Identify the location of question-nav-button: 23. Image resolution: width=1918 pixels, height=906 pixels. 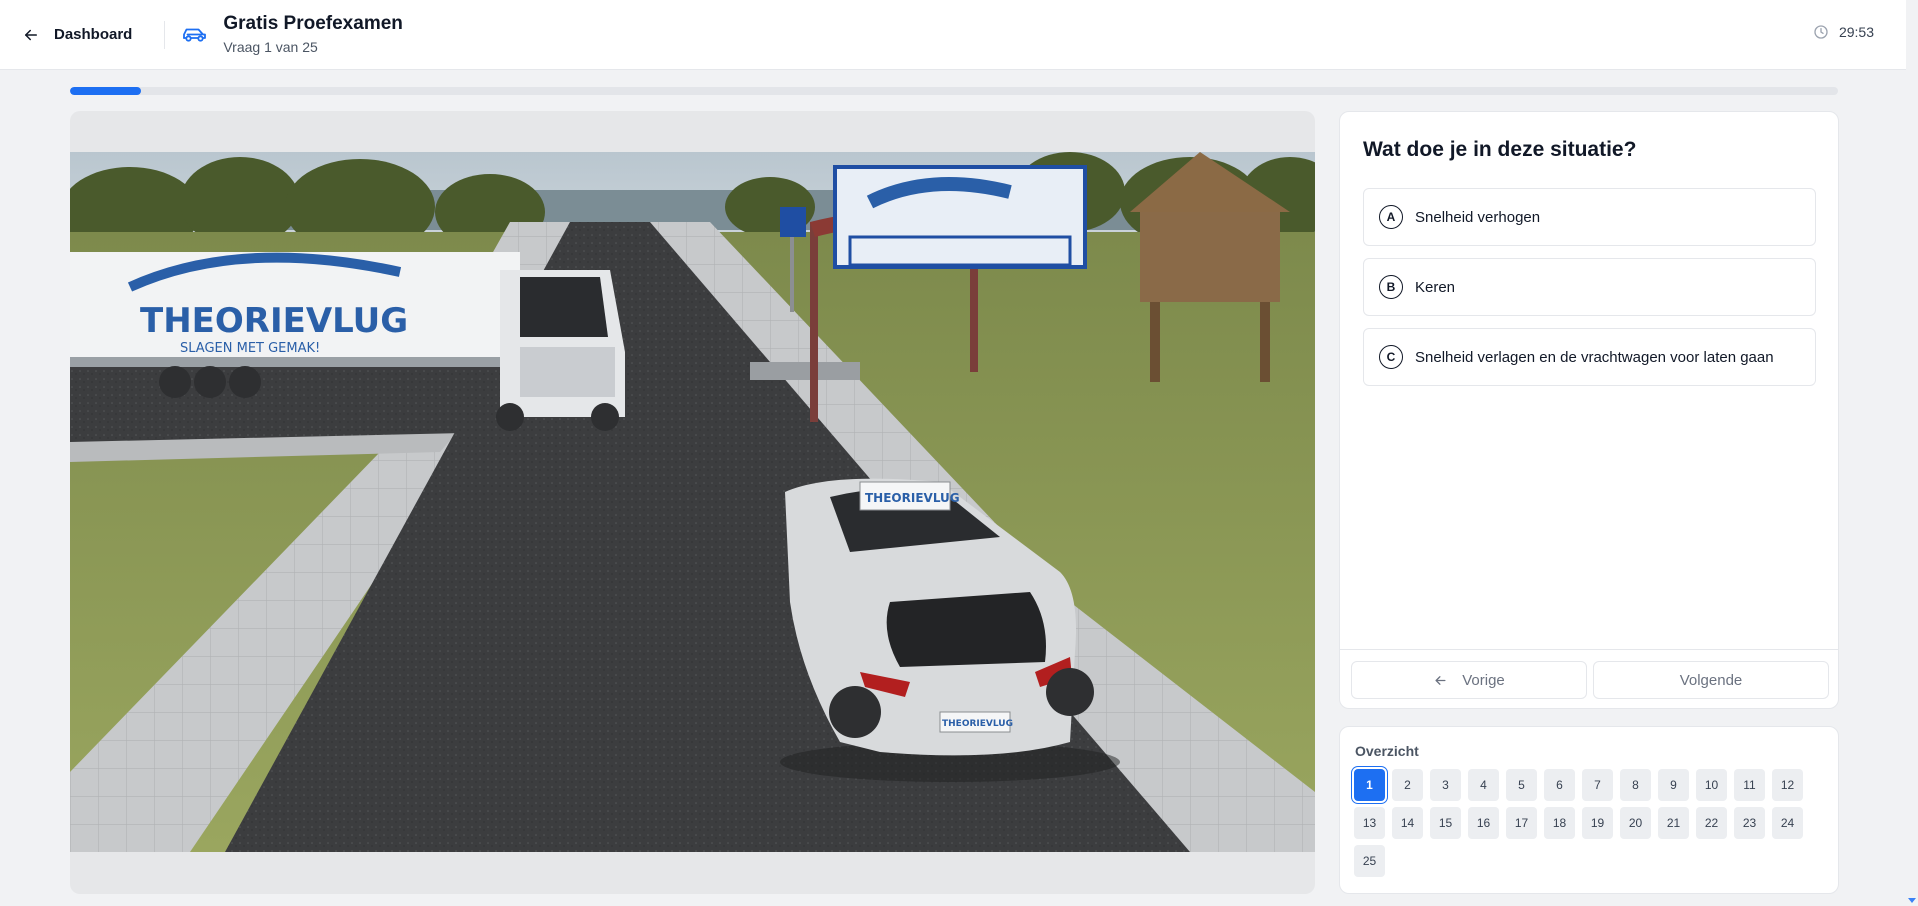
(1749, 823).